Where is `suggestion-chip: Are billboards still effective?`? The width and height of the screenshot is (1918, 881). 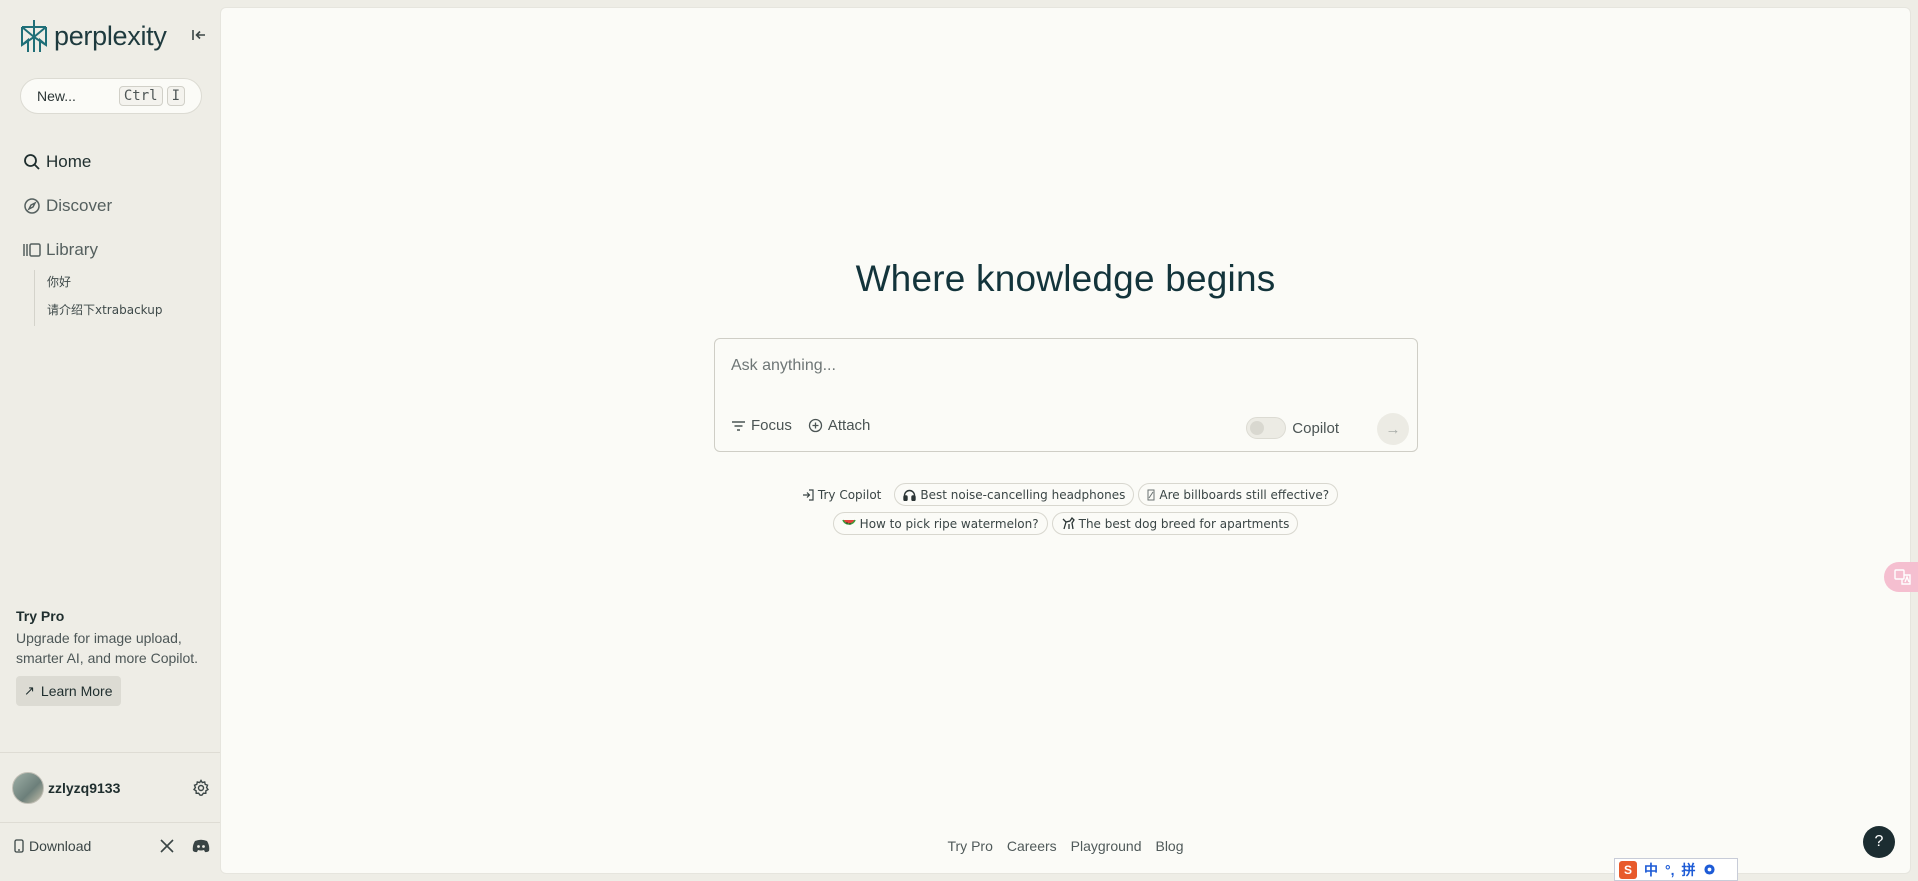 suggestion-chip: Are billboards still effective? is located at coordinates (1238, 494).